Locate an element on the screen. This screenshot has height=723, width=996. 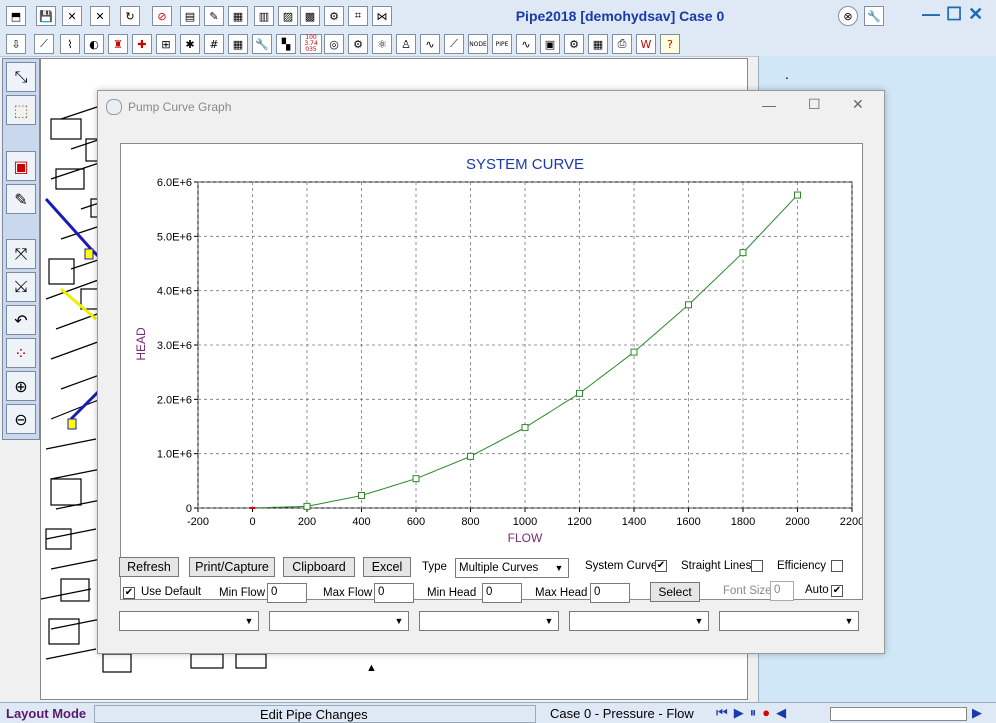
grid-icon: ⊞ is located at coordinates (166, 44).